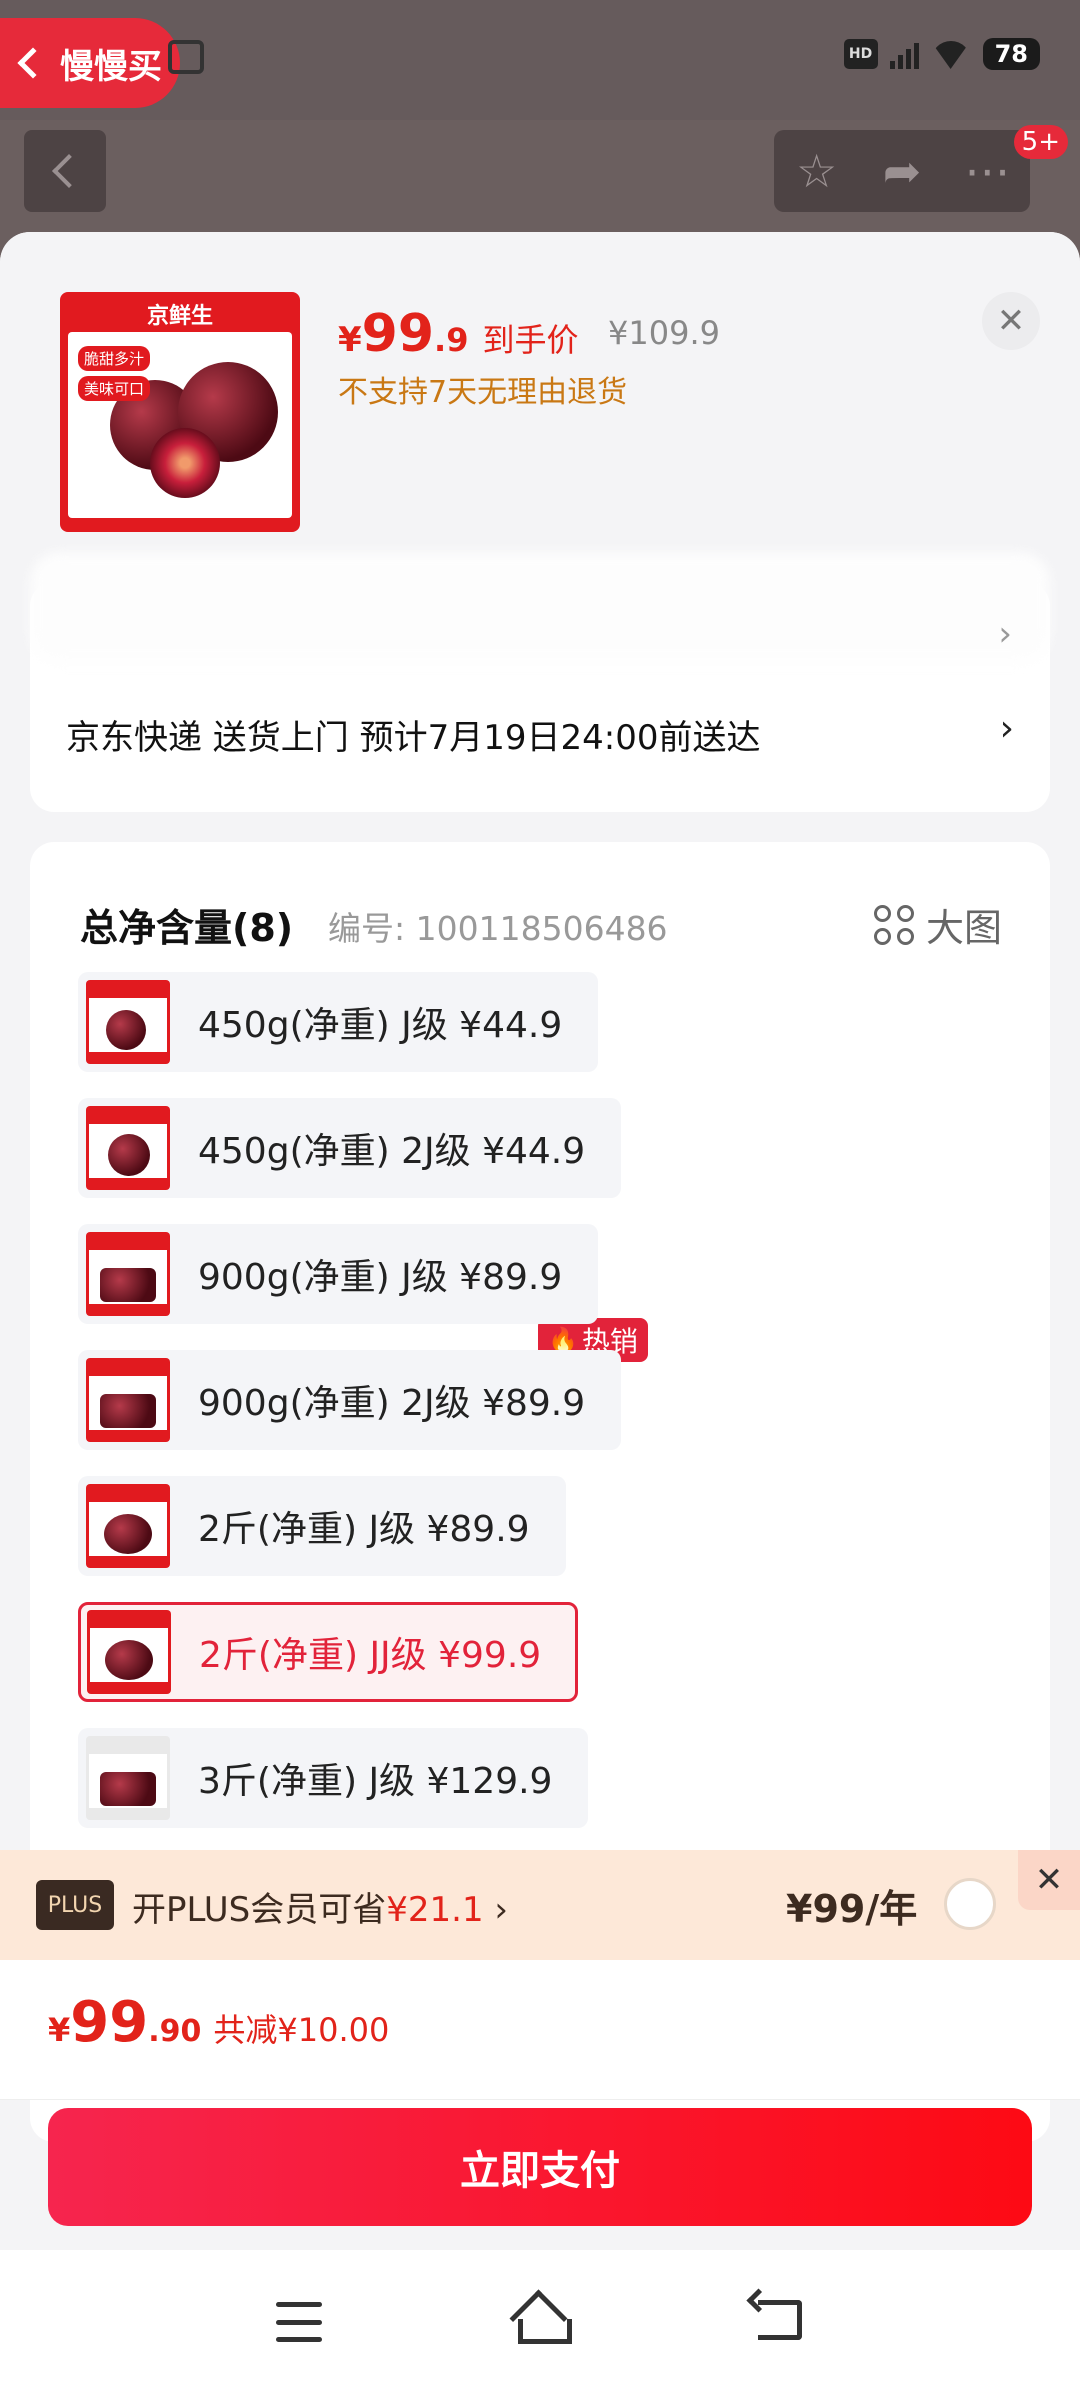  What do you see at coordinates (259, 1910) in the screenshot?
I see `plus-promo-prefix: 开PLUS会员可省` at bounding box center [259, 1910].